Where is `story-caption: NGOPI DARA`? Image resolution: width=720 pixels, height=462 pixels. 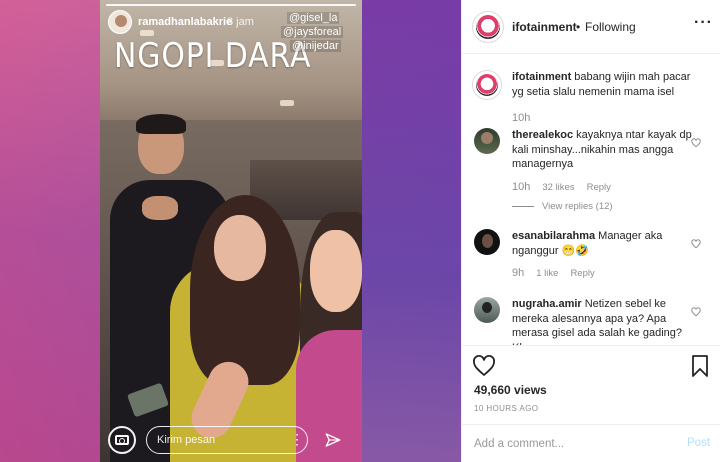 story-caption: NGOPI DARA is located at coordinates (213, 56).